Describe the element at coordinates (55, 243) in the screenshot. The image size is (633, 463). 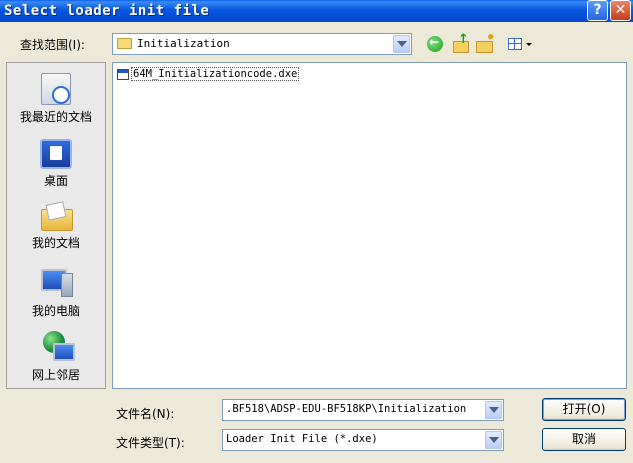
I see `place-label: 我的文档` at that location.